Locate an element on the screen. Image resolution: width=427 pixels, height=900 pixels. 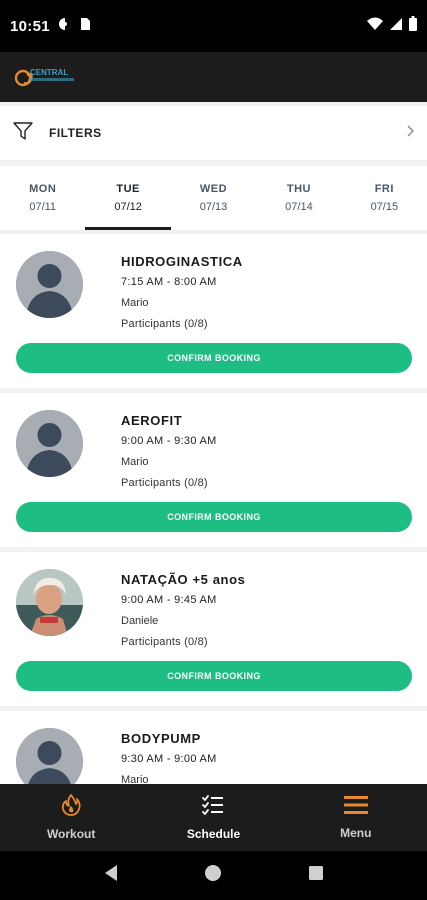
day-name: THU is located at coordinates (298, 189).